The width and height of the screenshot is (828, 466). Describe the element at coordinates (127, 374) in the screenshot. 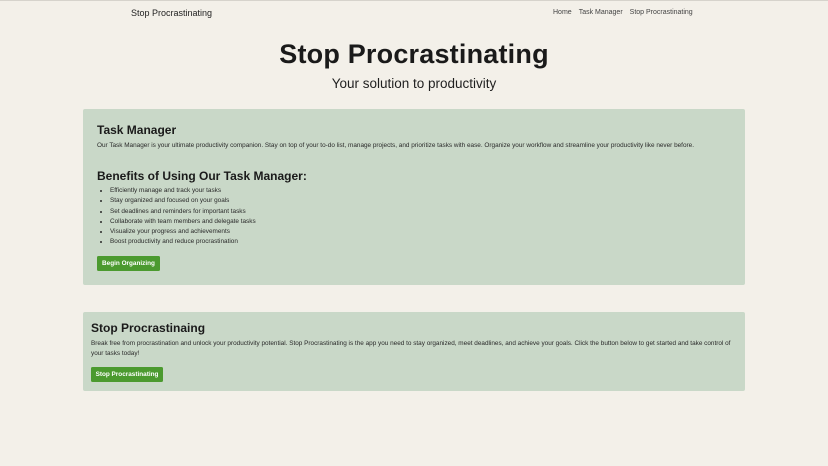

I see `stop-procrastinating-button: Stop Procrastinating` at that location.